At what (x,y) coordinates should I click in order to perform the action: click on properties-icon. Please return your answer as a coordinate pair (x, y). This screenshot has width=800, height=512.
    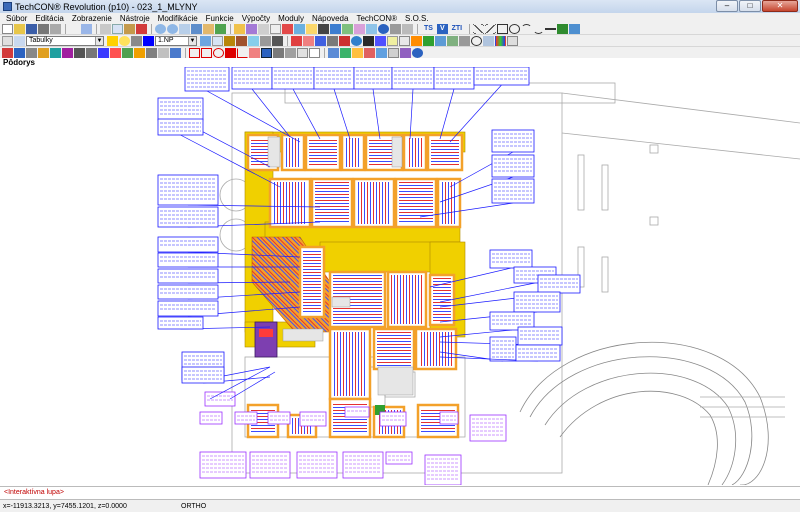
    Looking at the image, I should click on (251, 28).